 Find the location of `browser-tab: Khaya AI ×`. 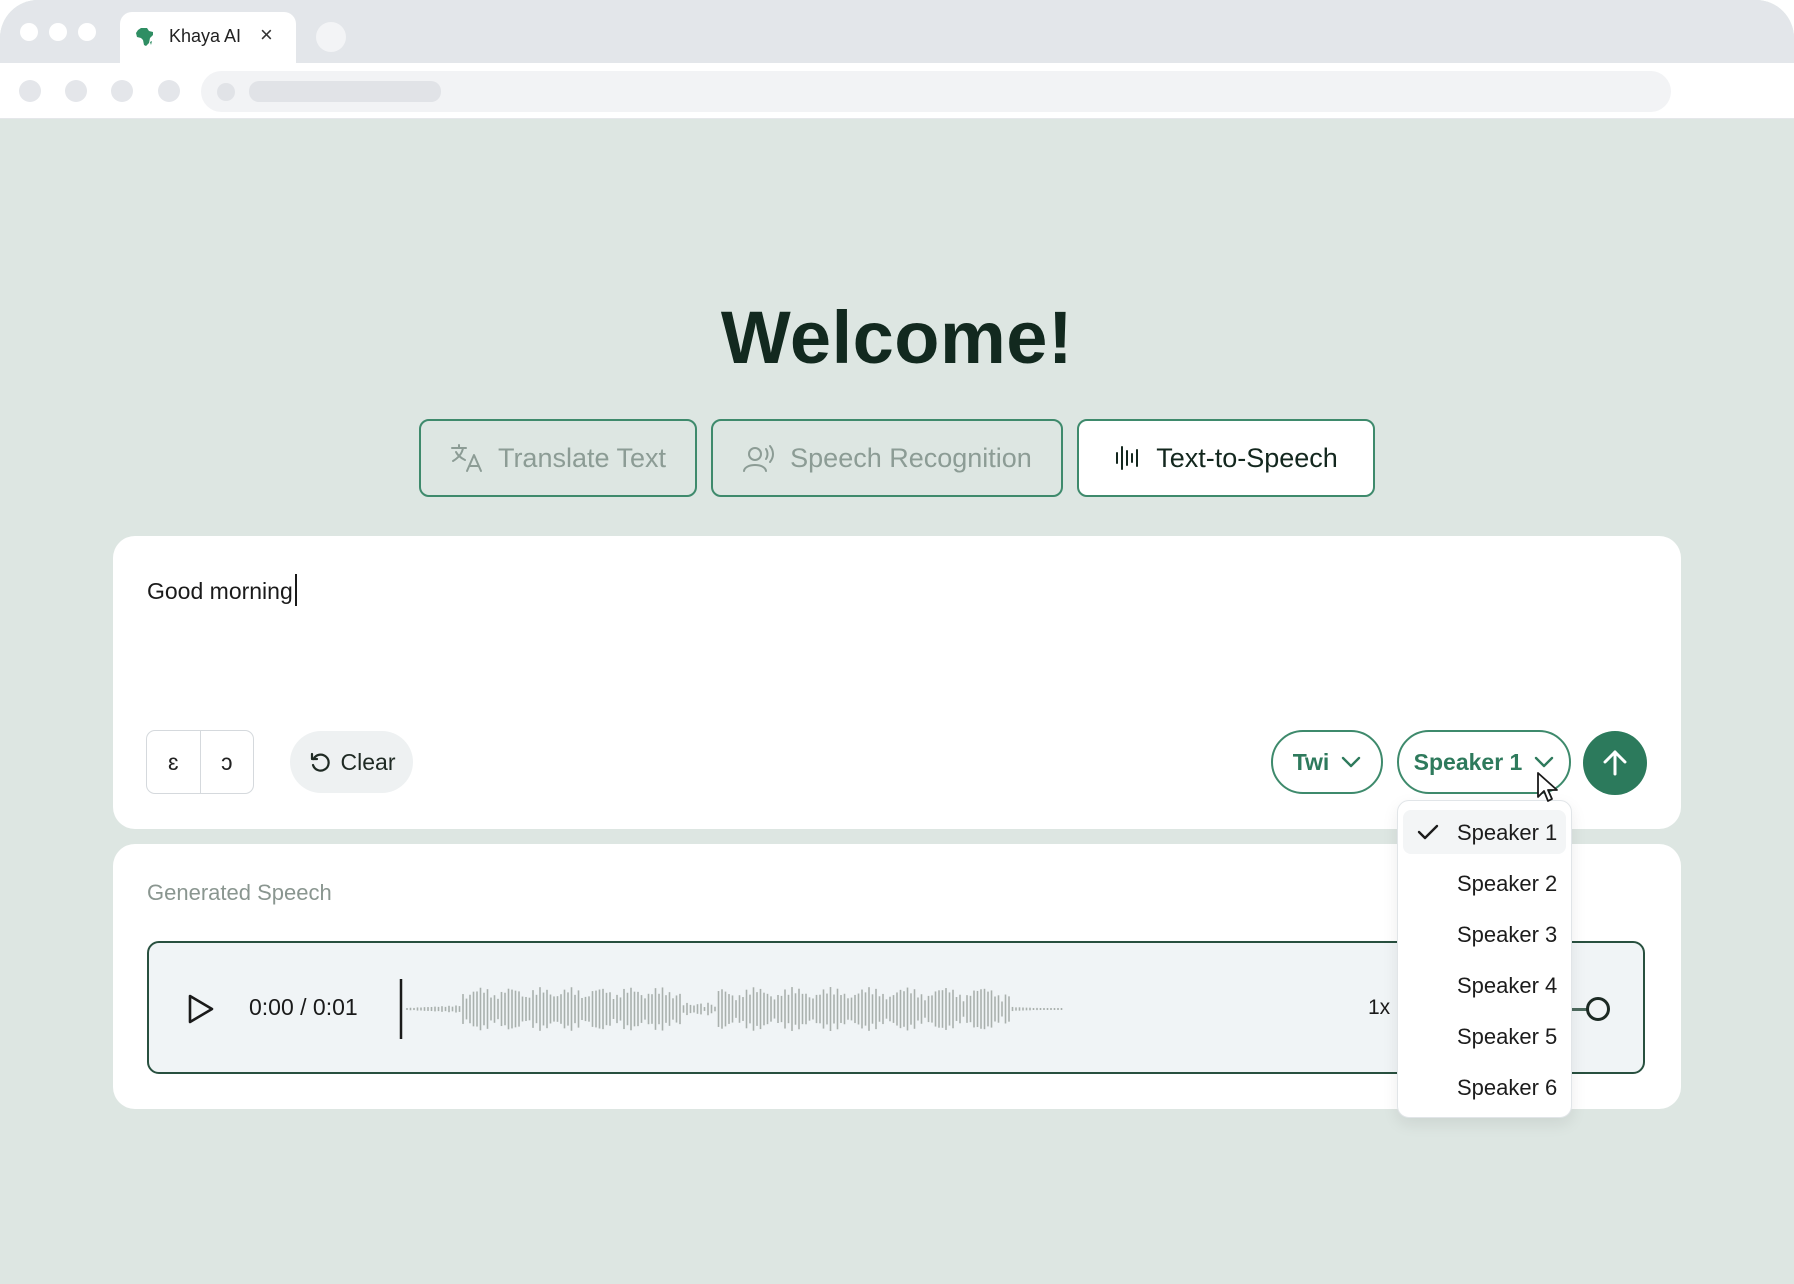

browser-tab: Khaya AI × is located at coordinates (208, 37).